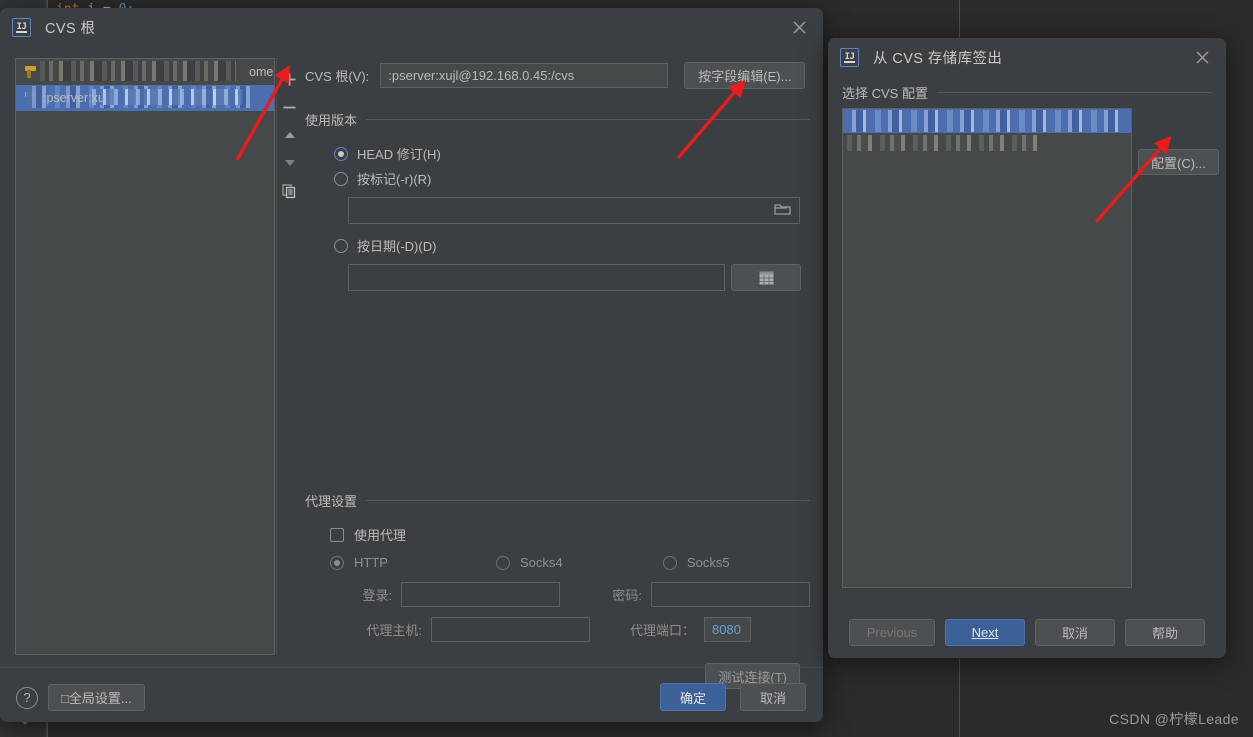  Describe the element at coordinates (290, 191) in the screenshot. I see `copy-button` at that location.